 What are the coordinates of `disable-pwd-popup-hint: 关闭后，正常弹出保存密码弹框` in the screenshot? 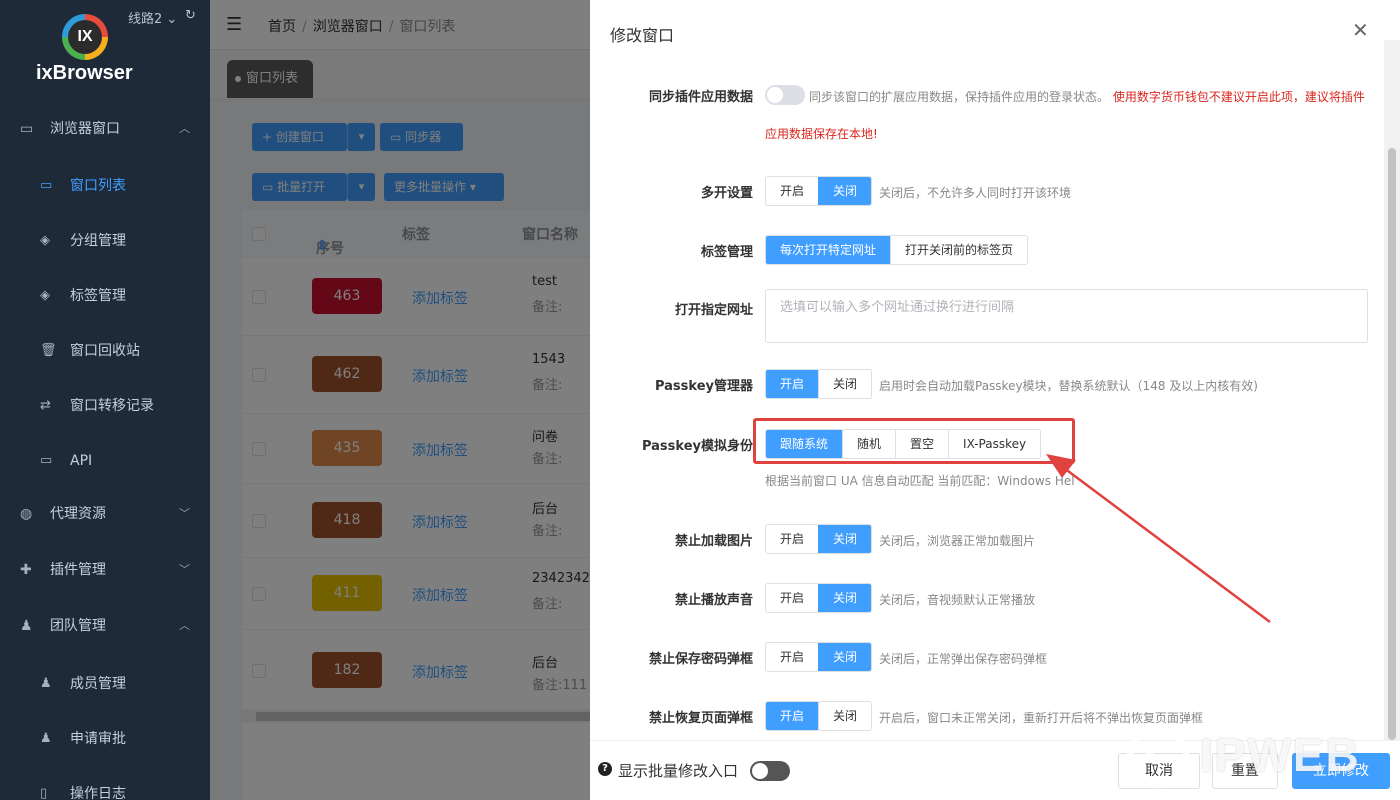 It's located at (963, 659).